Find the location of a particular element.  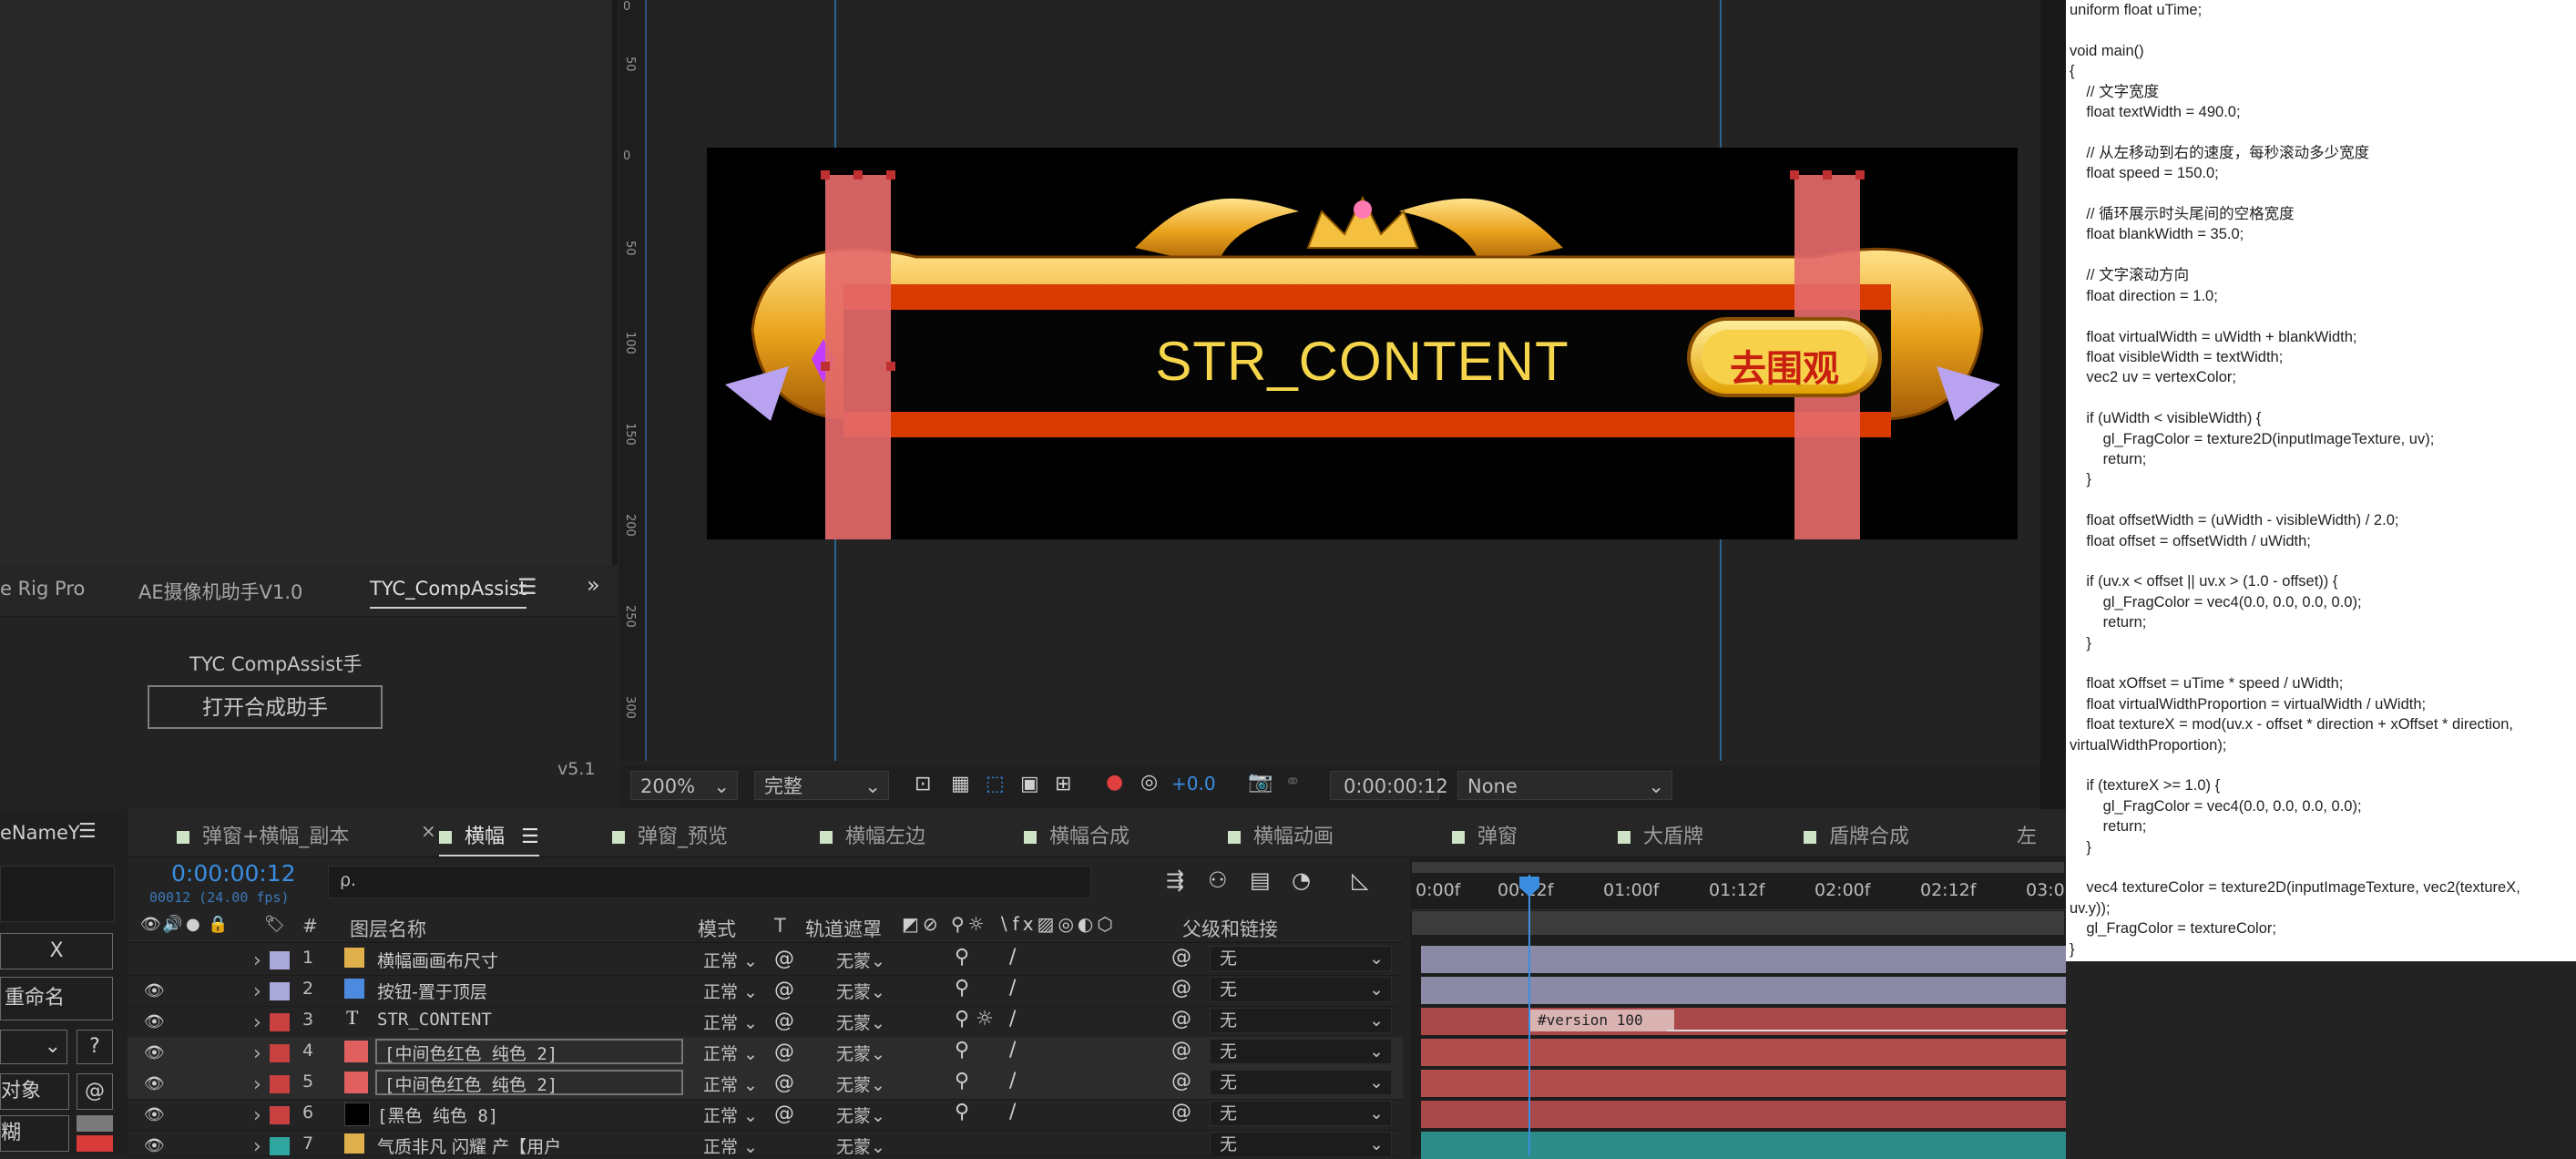

x-button: X is located at coordinates (56, 951).